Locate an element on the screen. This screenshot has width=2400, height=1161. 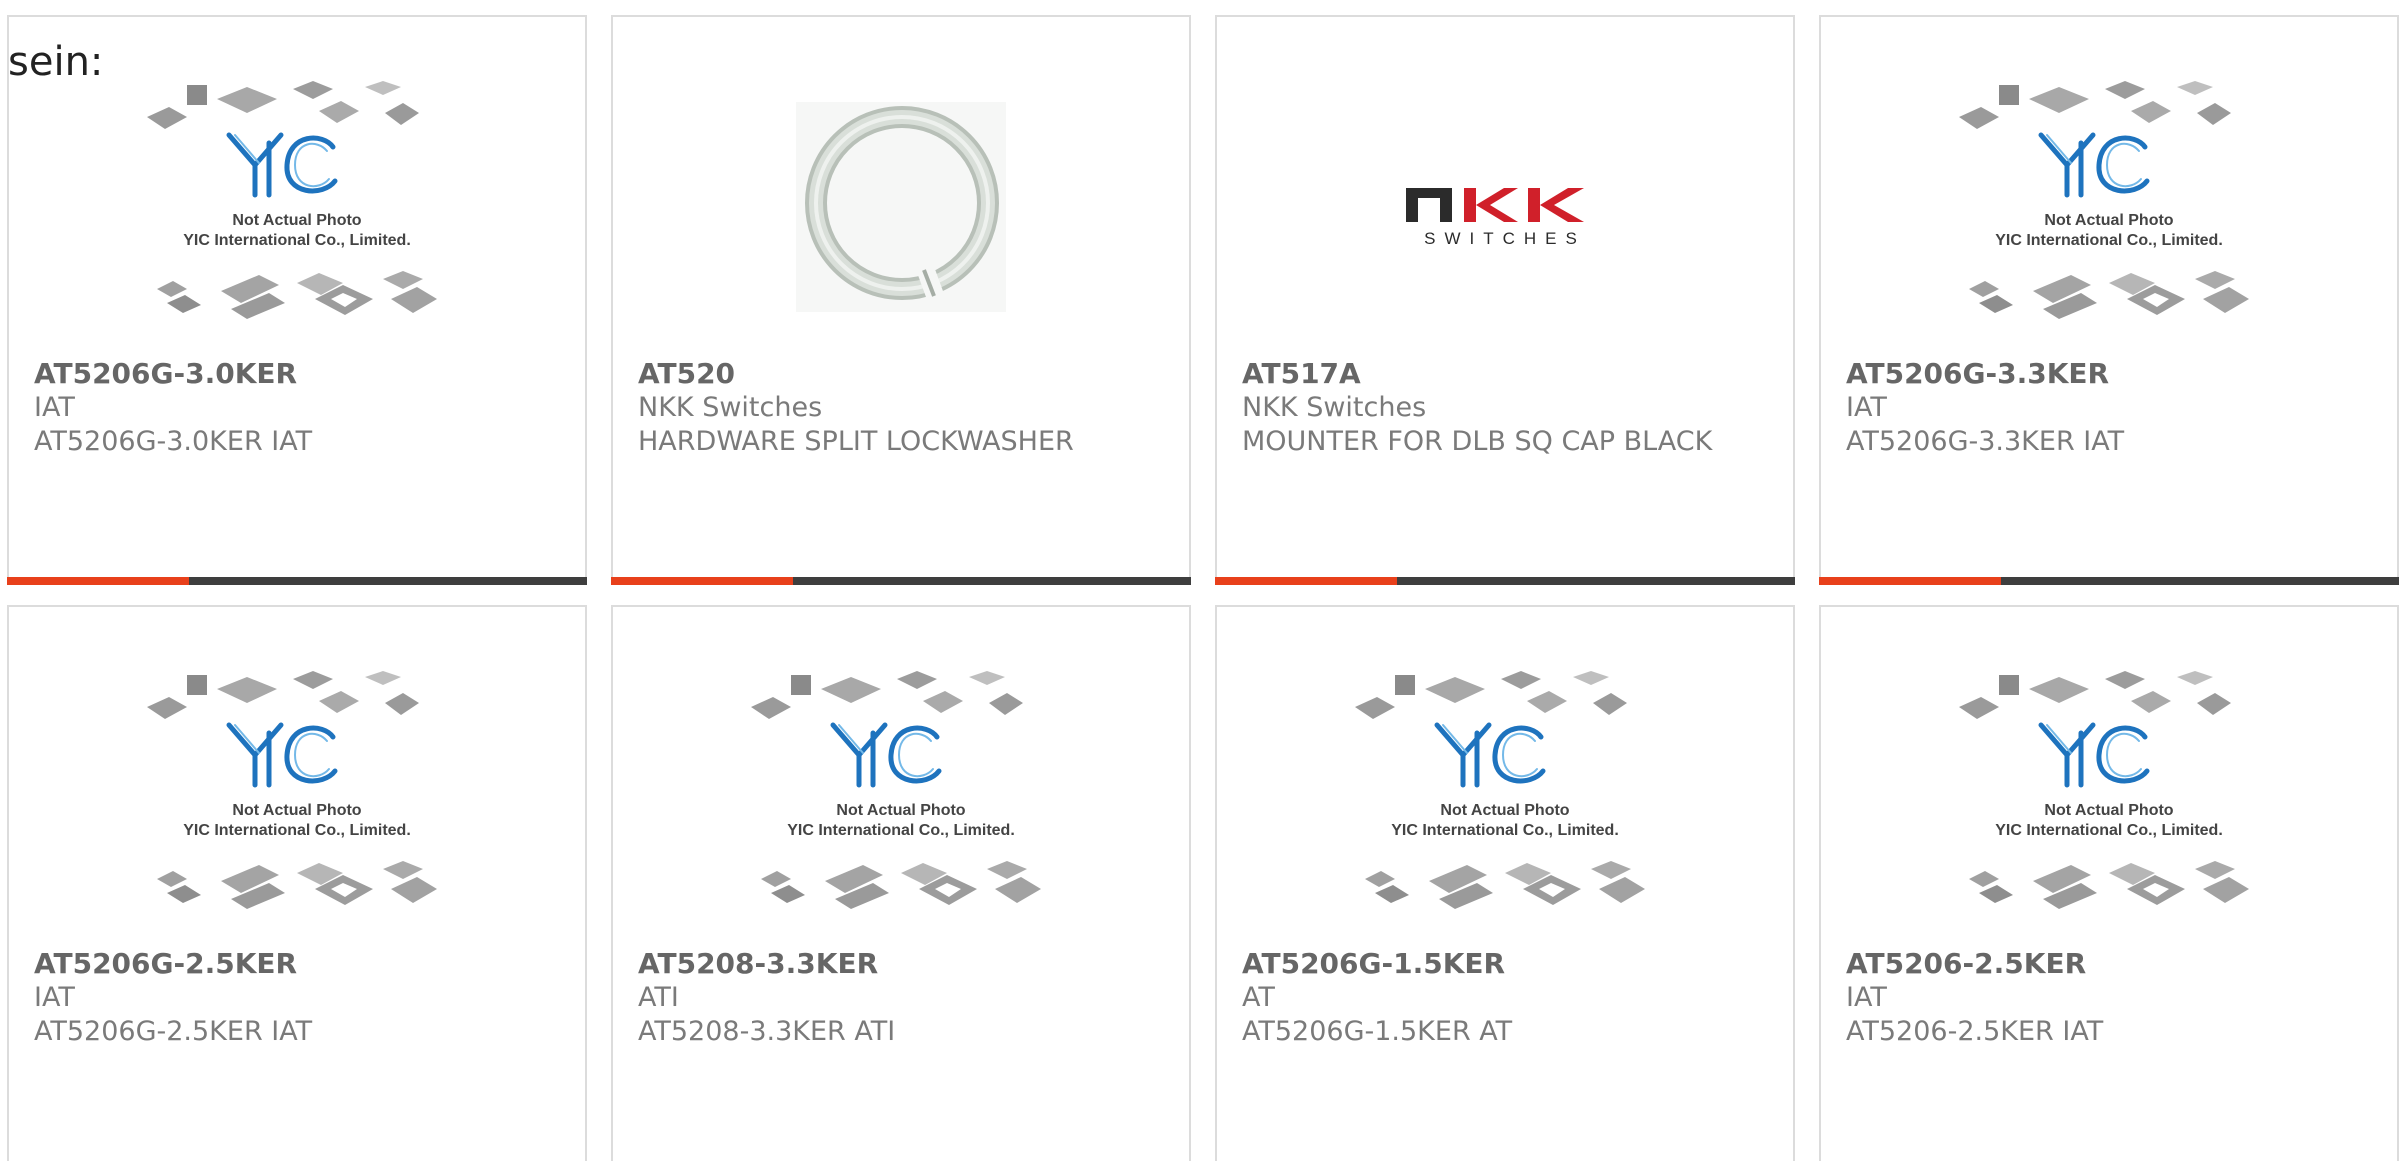
product-part-number: AT5206G-3.3KER is located at coordinates (2106, 374).